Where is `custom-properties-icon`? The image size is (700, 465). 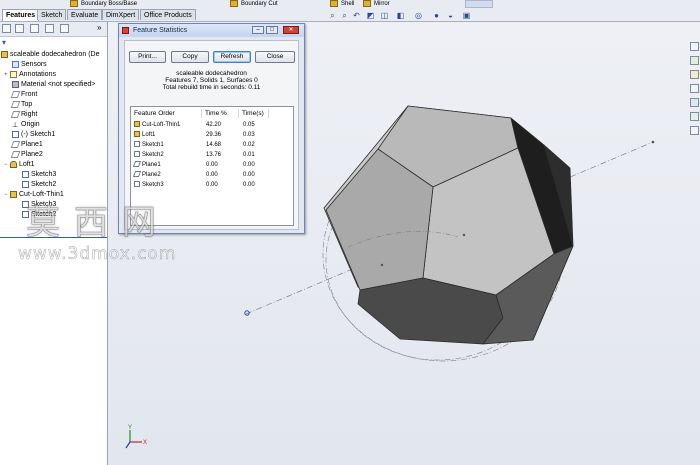 custom-properties-icon is located at coordinates (694, 130).